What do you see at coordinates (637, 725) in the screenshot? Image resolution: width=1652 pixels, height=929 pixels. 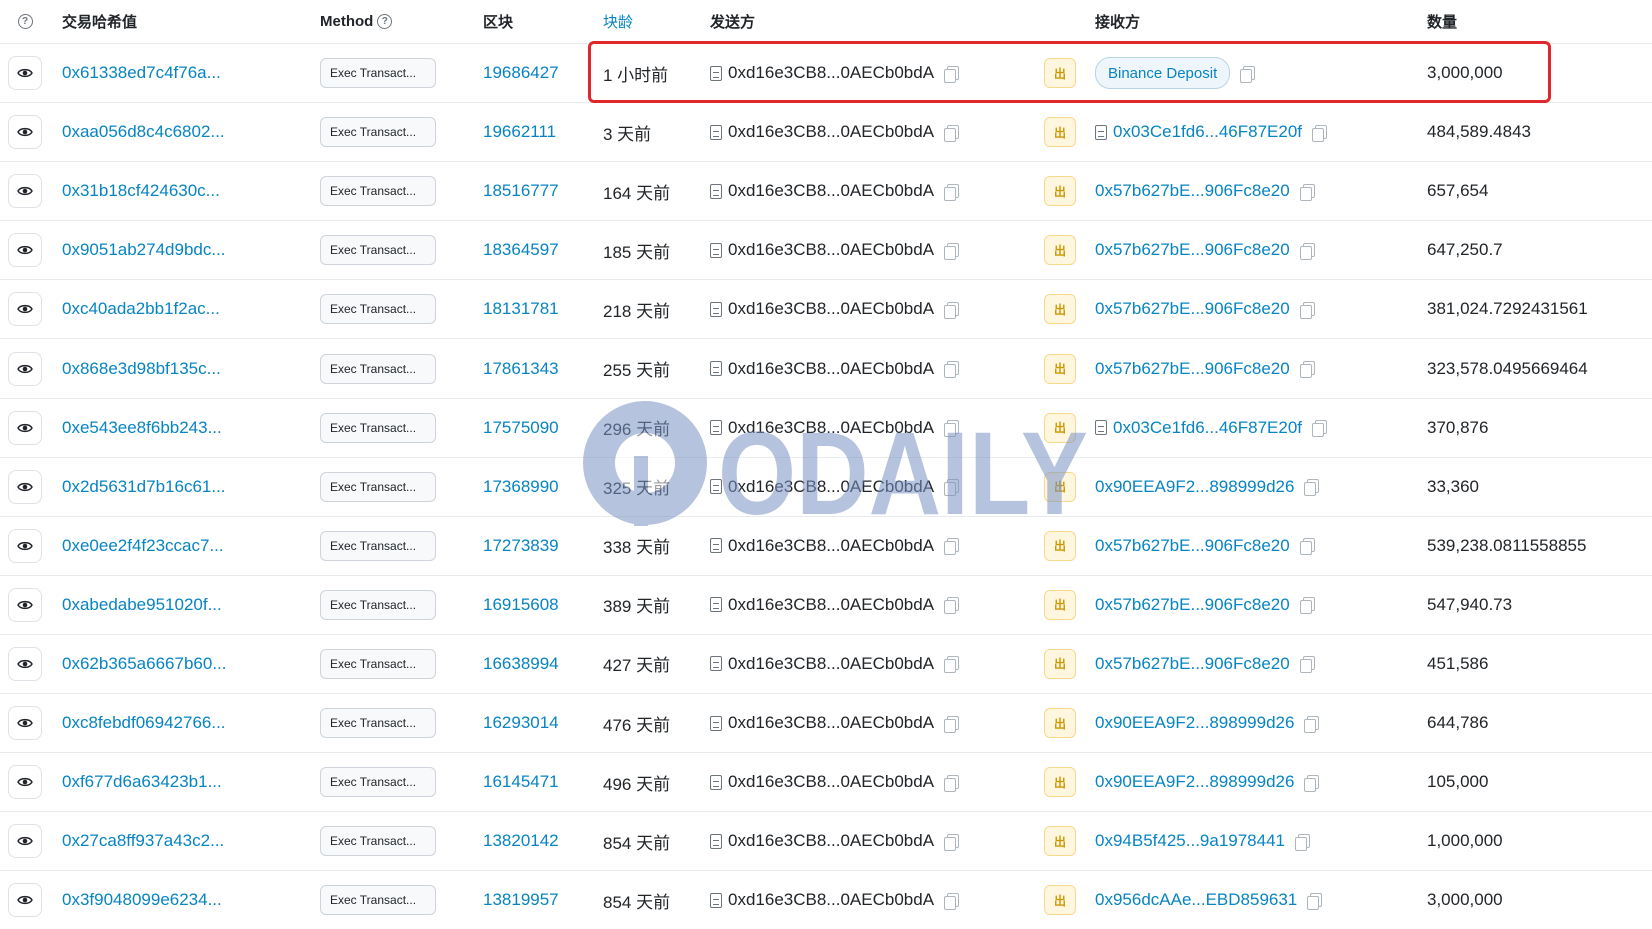 I see `age-text: 476 天前` at bounding box center [637, 725].